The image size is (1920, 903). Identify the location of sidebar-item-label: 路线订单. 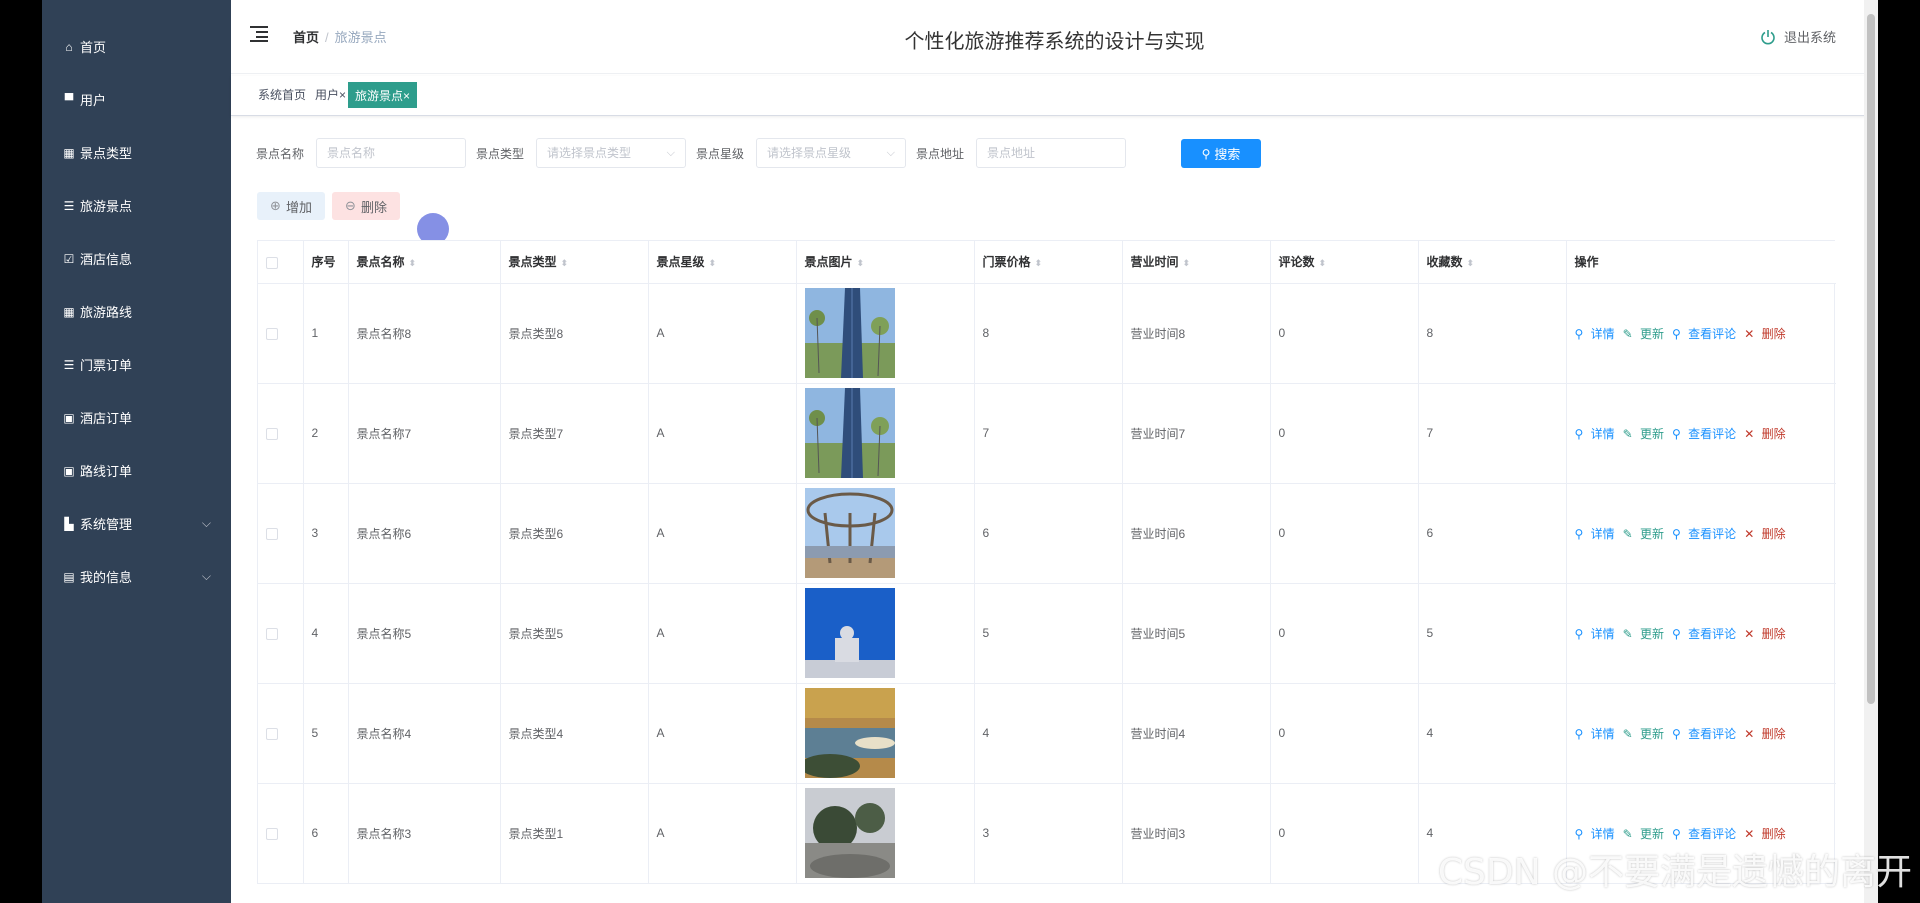
(106, 471).